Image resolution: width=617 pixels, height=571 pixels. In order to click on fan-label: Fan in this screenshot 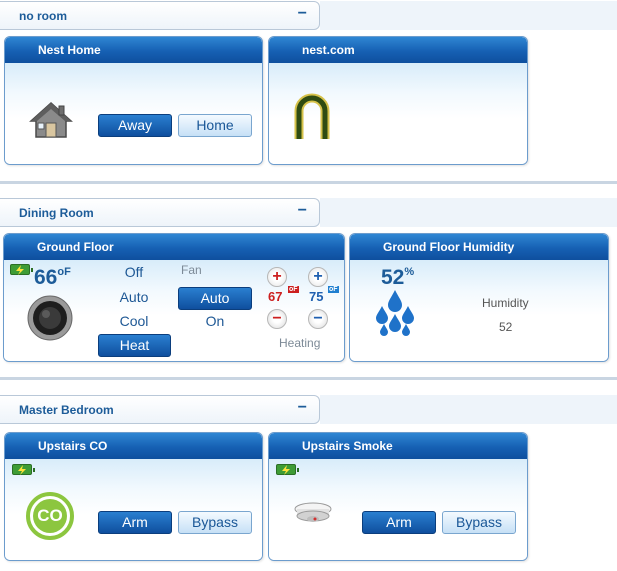, I will do `click(191, 270)`.